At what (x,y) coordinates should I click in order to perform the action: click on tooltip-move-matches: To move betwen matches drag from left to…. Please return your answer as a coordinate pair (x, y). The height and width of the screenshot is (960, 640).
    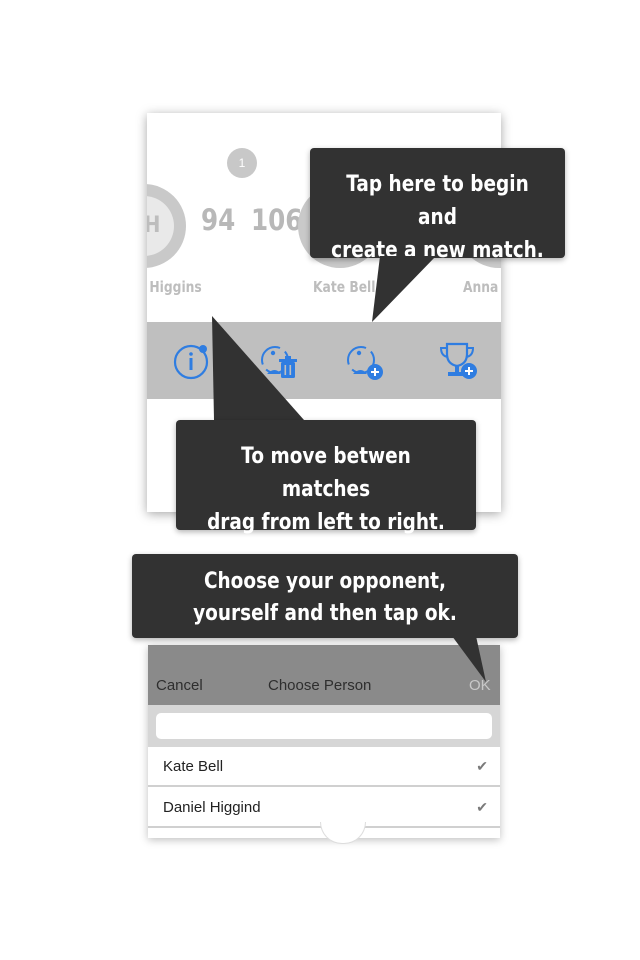
    Looking at the image, I should click on (326, 477).